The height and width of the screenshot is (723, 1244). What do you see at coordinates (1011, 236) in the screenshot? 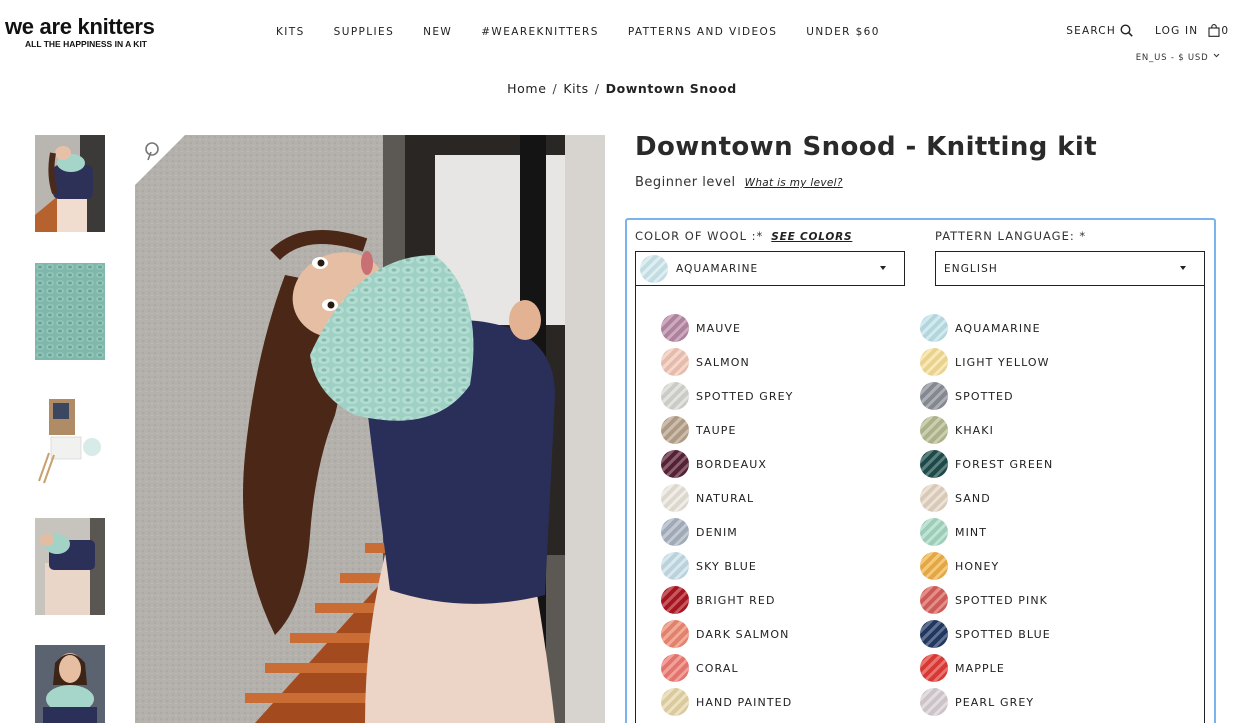
I see `pattern-language-label: PATTERN LANGUAGE: *` at bounding box center [1011, 236].